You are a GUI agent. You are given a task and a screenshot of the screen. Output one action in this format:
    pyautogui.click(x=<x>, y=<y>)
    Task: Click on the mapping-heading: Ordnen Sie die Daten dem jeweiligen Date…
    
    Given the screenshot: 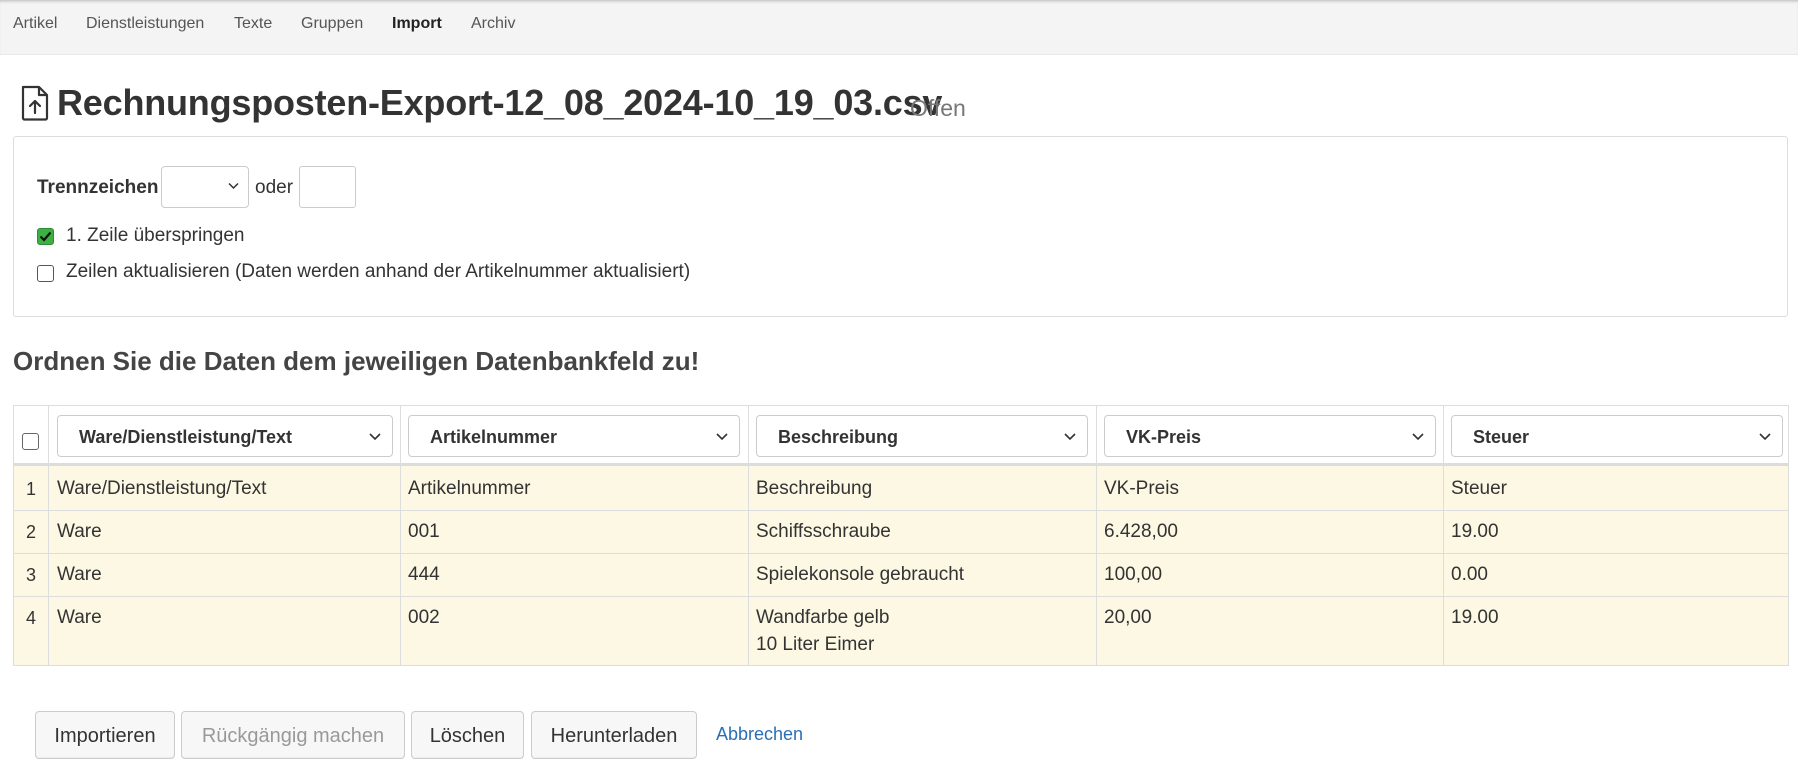 What is the action you would take?
    pyautogui.click(x=356, y=361)
    